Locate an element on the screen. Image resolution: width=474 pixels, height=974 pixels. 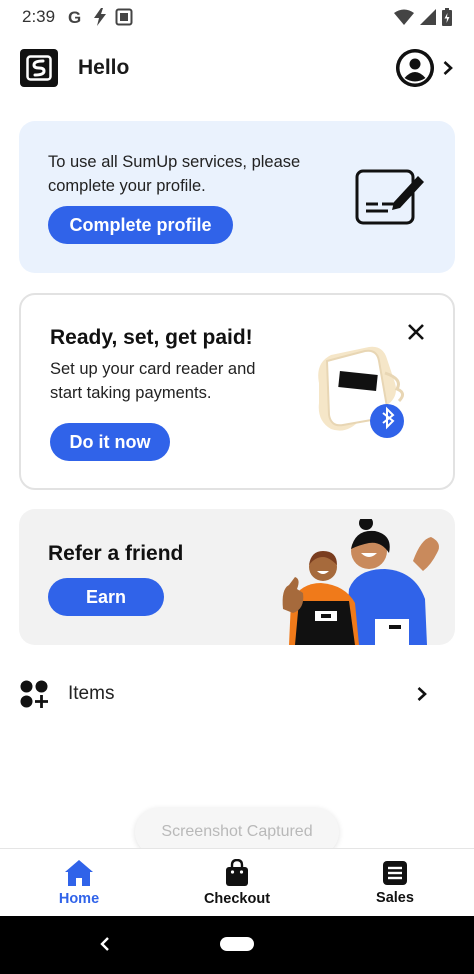
status-time: 2:39 is located at coordinates (39, 16).